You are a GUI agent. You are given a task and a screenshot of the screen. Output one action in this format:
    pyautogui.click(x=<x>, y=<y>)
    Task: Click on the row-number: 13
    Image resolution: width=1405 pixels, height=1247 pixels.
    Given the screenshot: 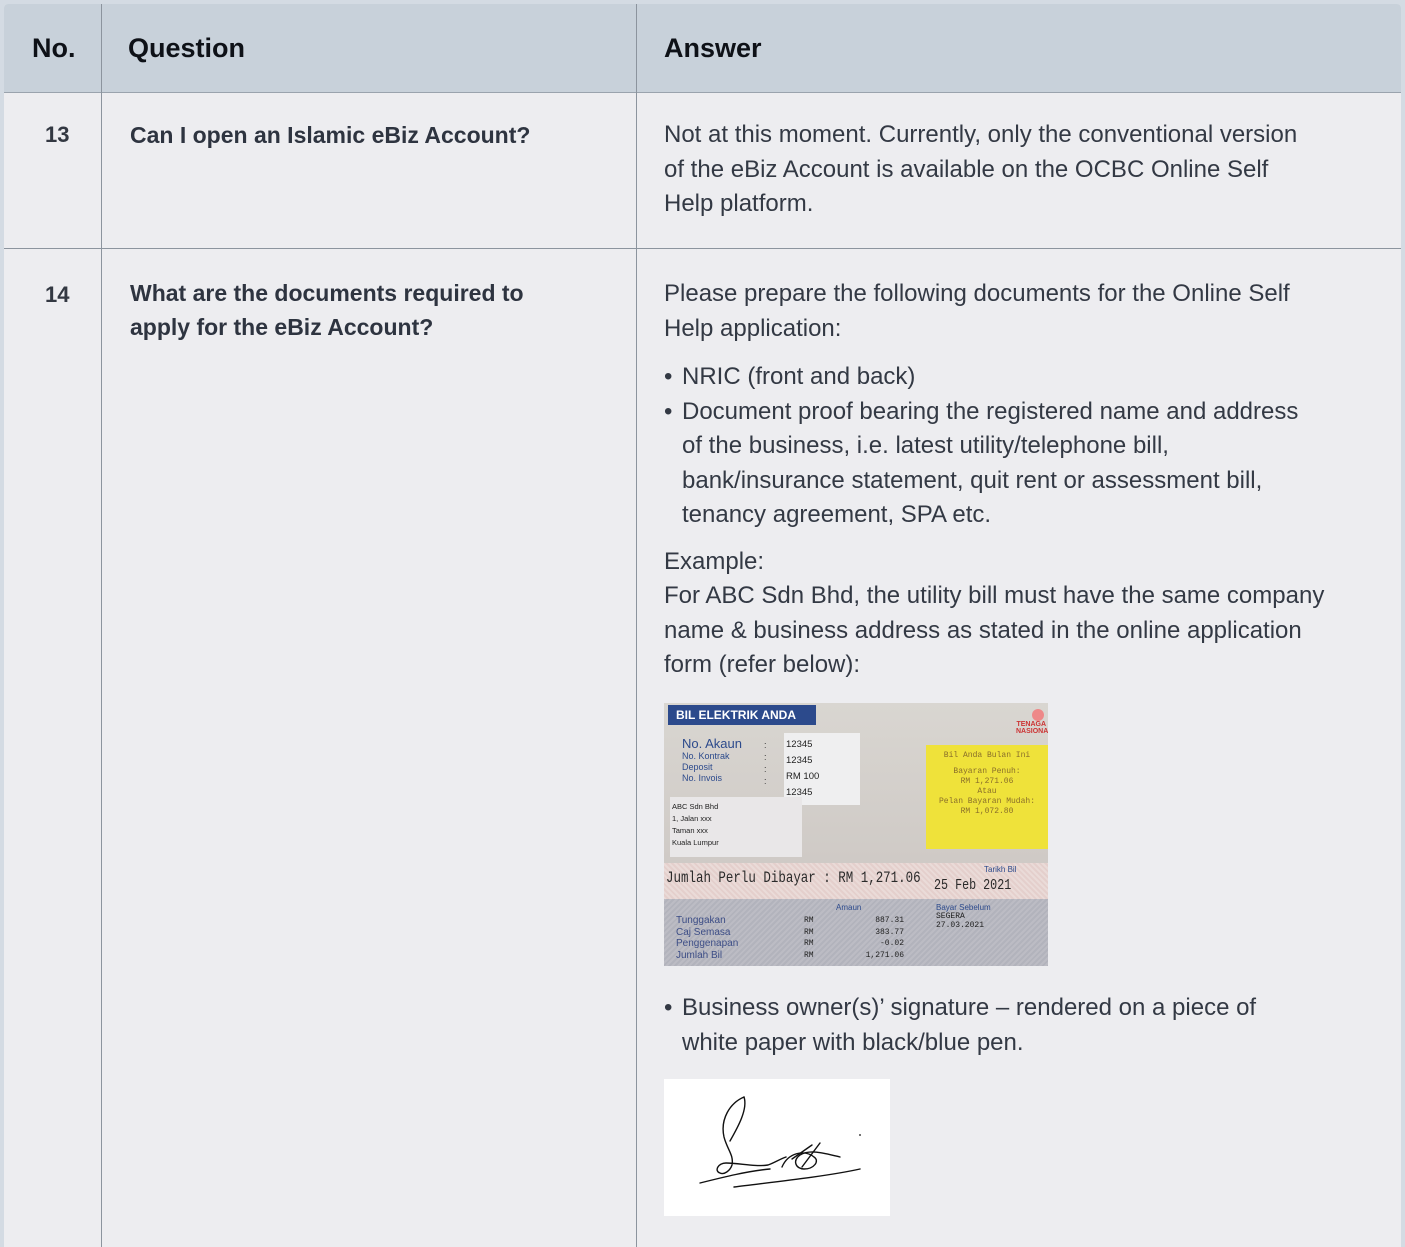 What is the action you would take?
    pyautogui.click(x=57, y=134)
    